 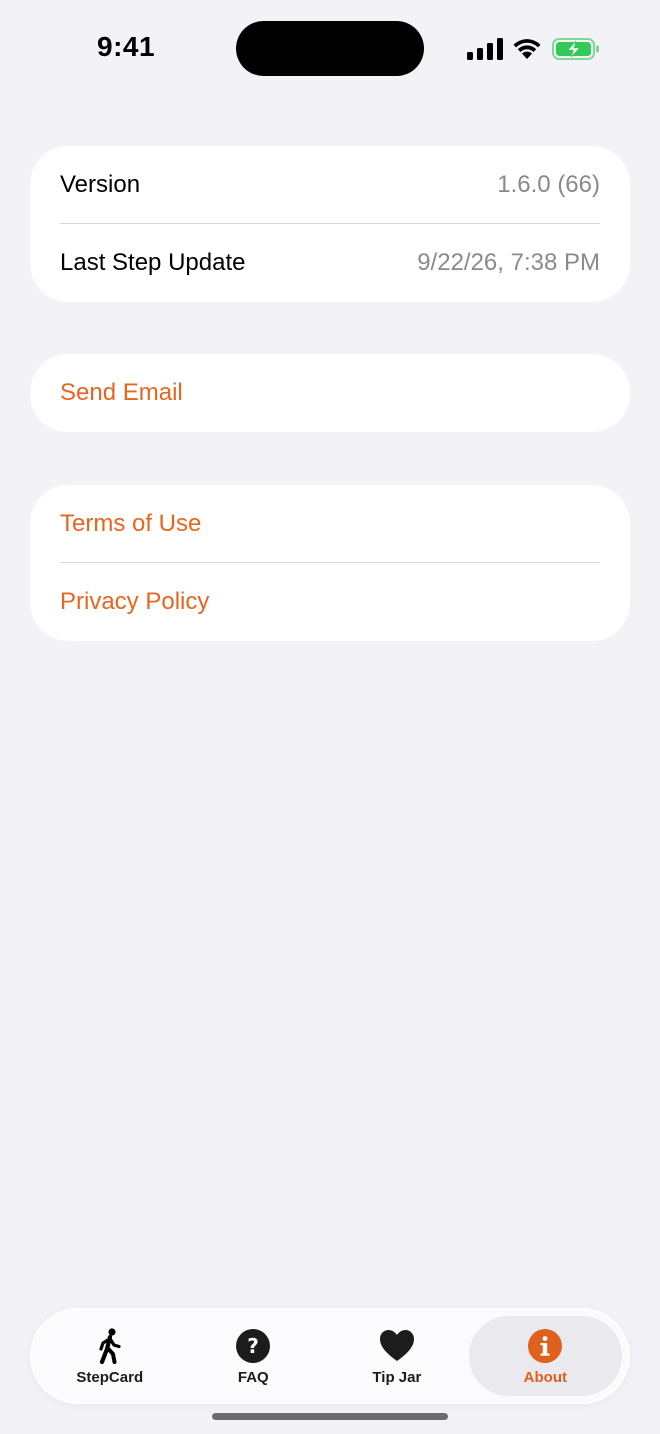 I want to click on walking-figure-icon, so click(x=110, y=1345).